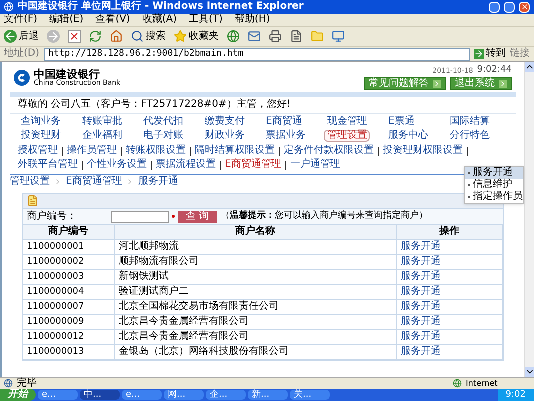 This screenshot has width=534, height=401. Describe the element at coordinates (324, 216) in the screenshot. I see `hint-text: （温馨提示：您可以输入商户编号来查询指定商户）` at that location.